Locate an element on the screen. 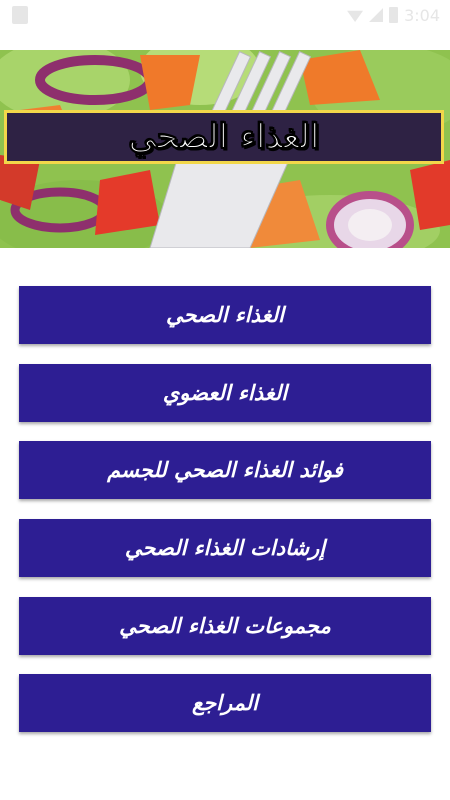  menu-button-label: الغذاء الصحي is located at coordinates (225, 315).